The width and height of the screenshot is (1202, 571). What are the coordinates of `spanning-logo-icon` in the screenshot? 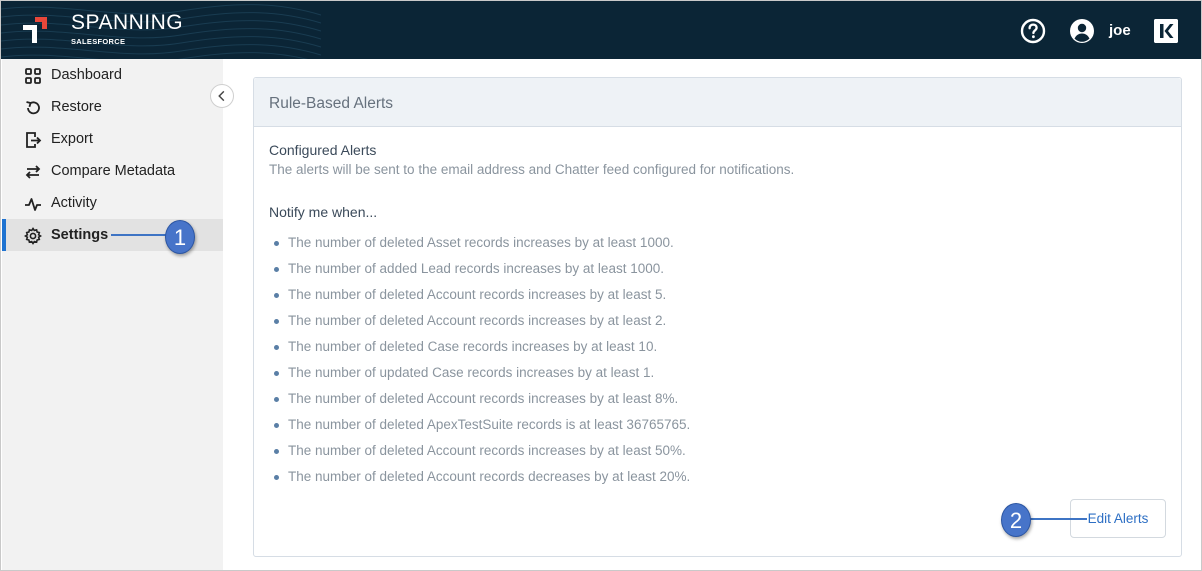 It's located at (35, 30).